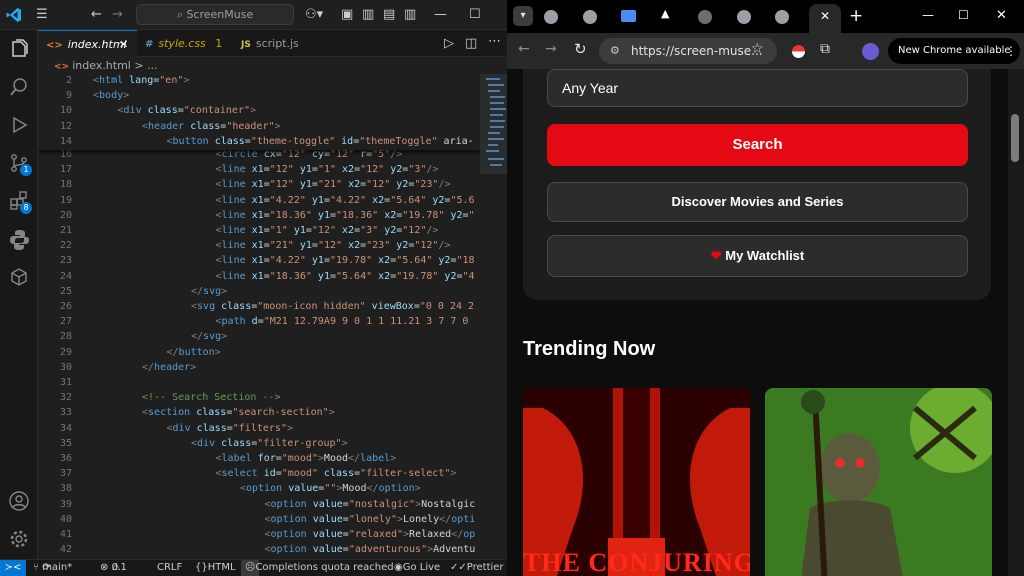  I want to click on tab-index-html: <> index.html ✕, so click(87, 43).